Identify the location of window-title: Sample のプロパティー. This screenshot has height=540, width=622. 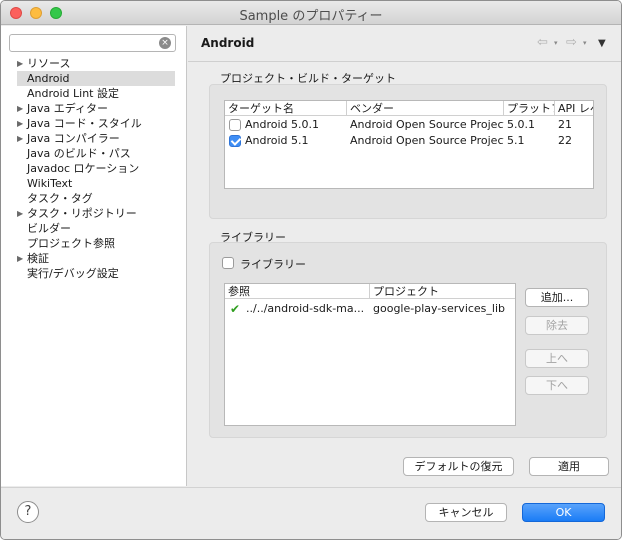
(311, 16).